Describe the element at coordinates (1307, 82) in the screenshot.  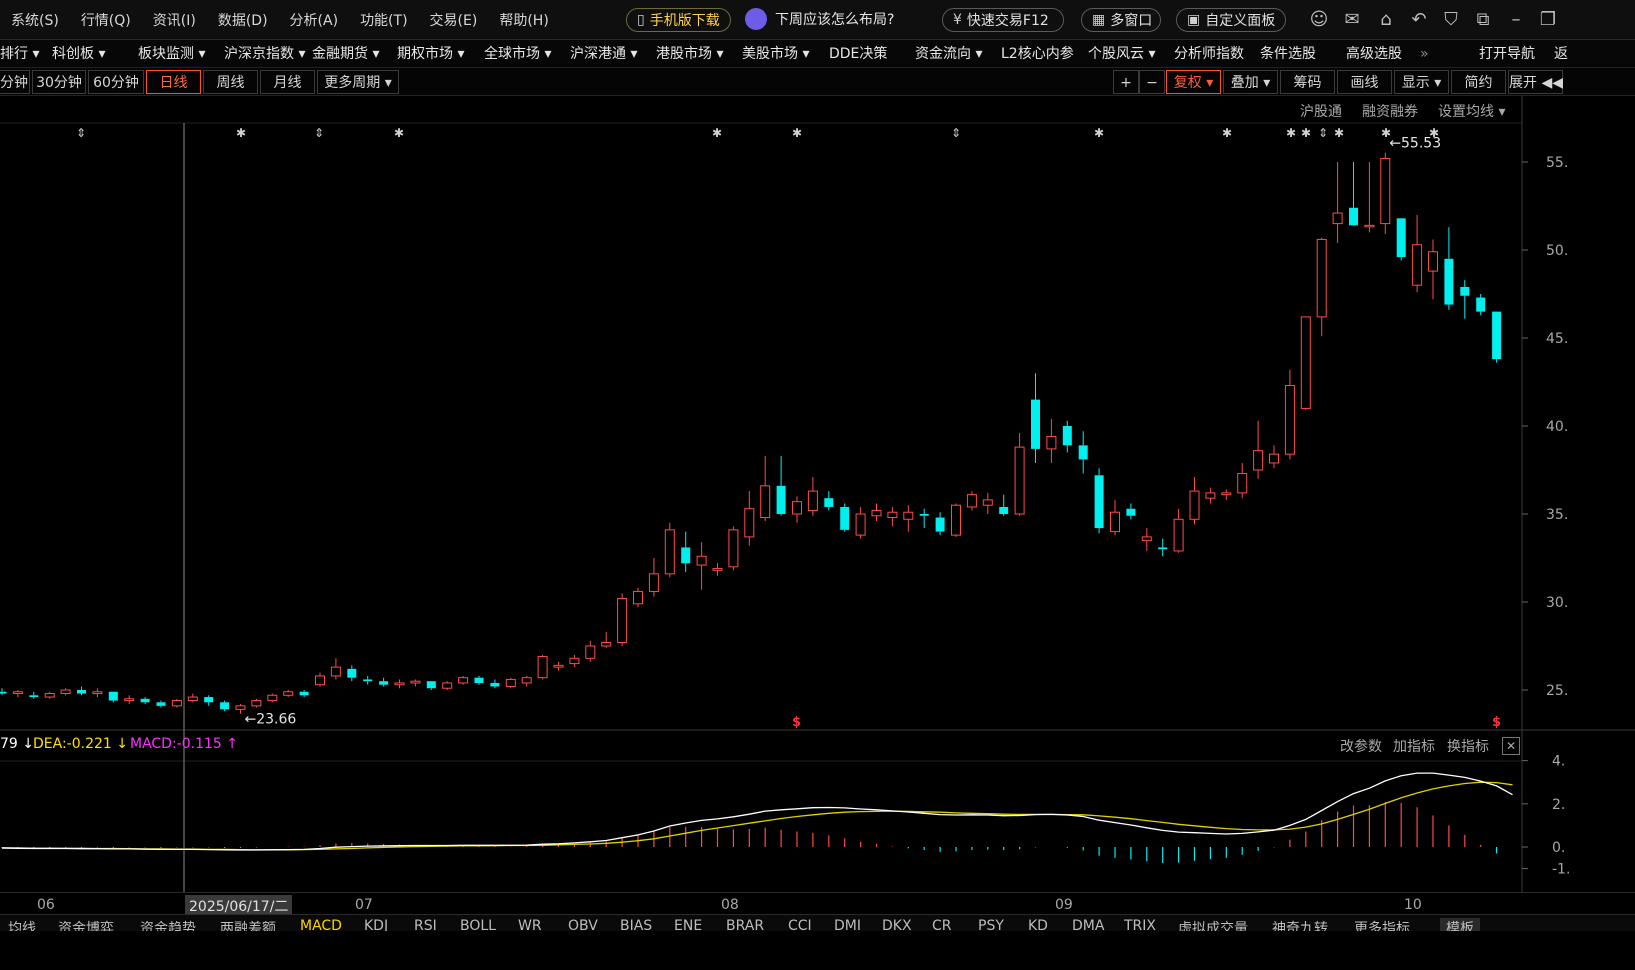
I see `chips-button: 筹码` at that location.